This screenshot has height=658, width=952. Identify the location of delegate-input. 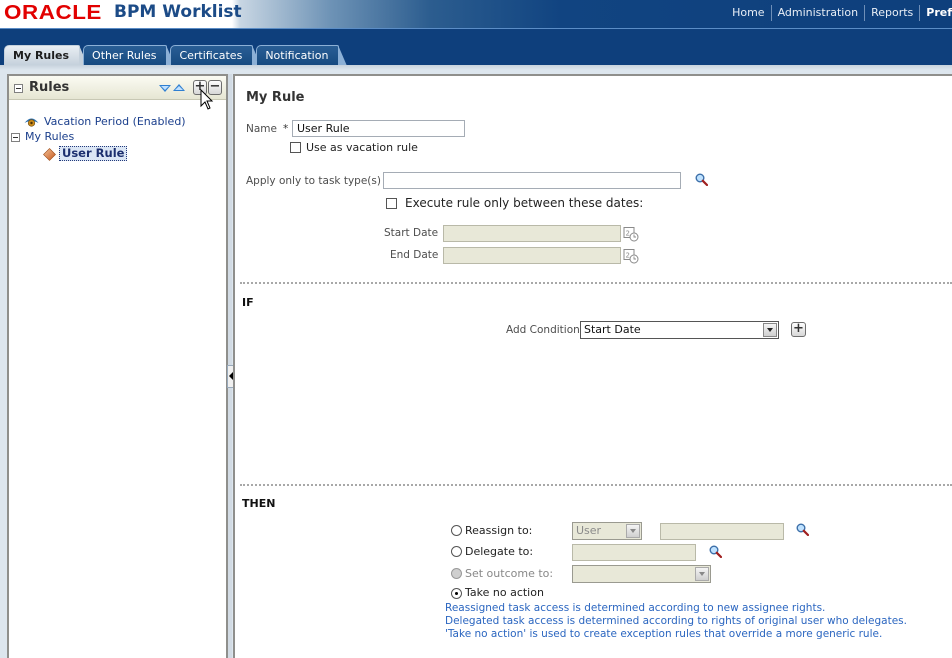
(634, 552).